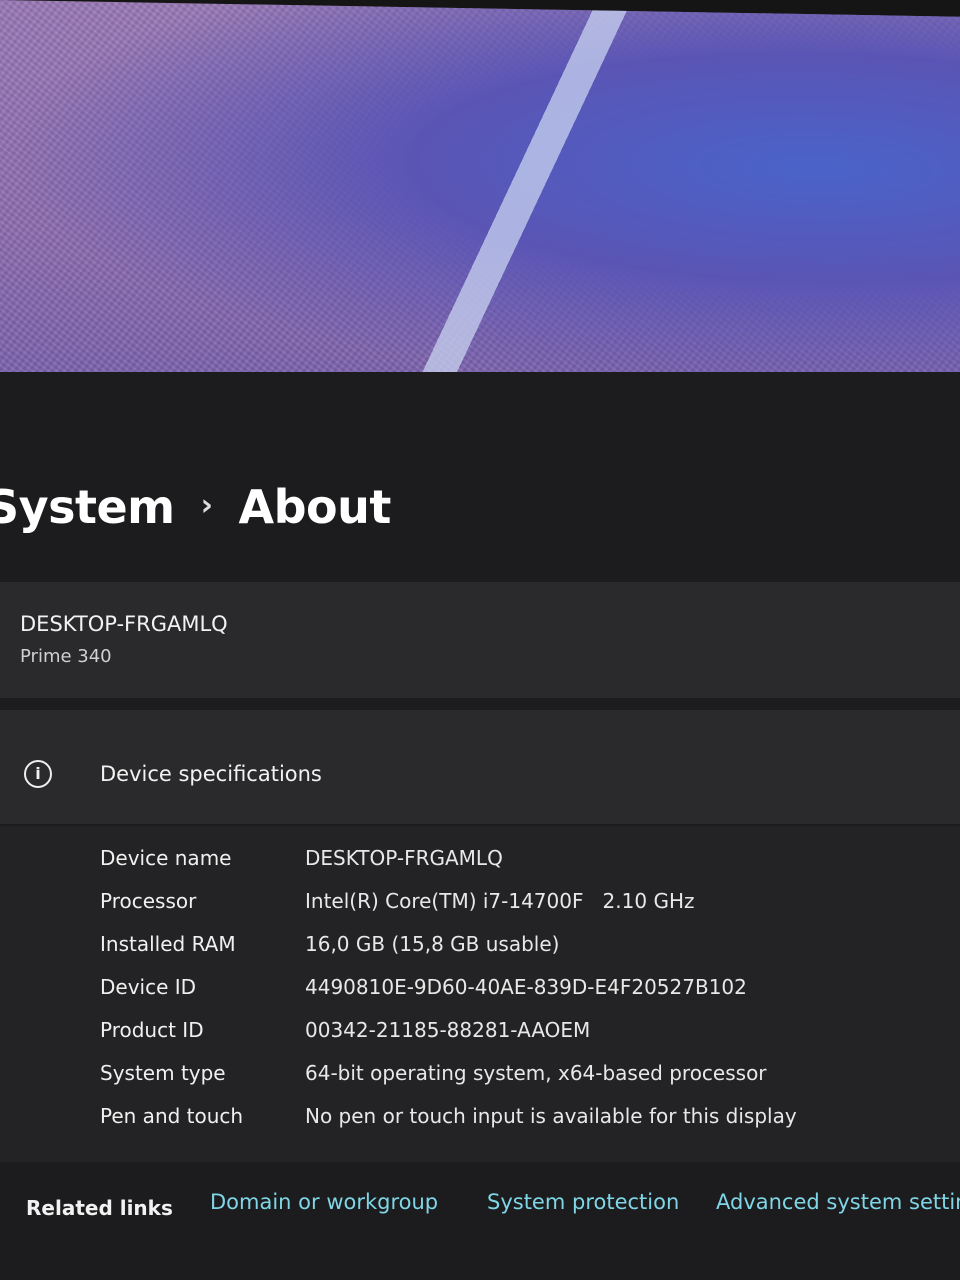 The height and width of the screenshot is (1280, 960). What do you see at coordinates (99, 1208) in the screenshot?
I see `related-links-label: Related links` at bounding box center [99, 1208].